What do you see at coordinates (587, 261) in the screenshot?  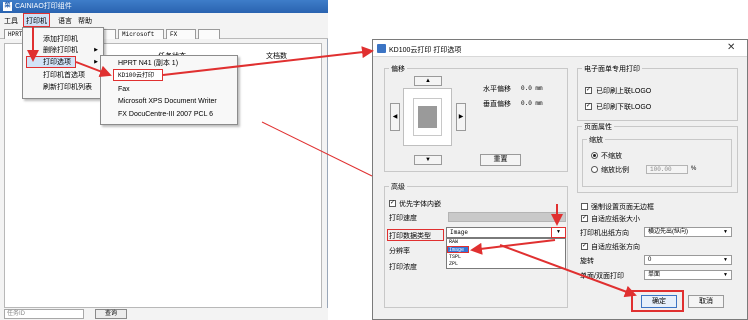 I see `rotate-label: 旋转` at bounding box center [587, 261].